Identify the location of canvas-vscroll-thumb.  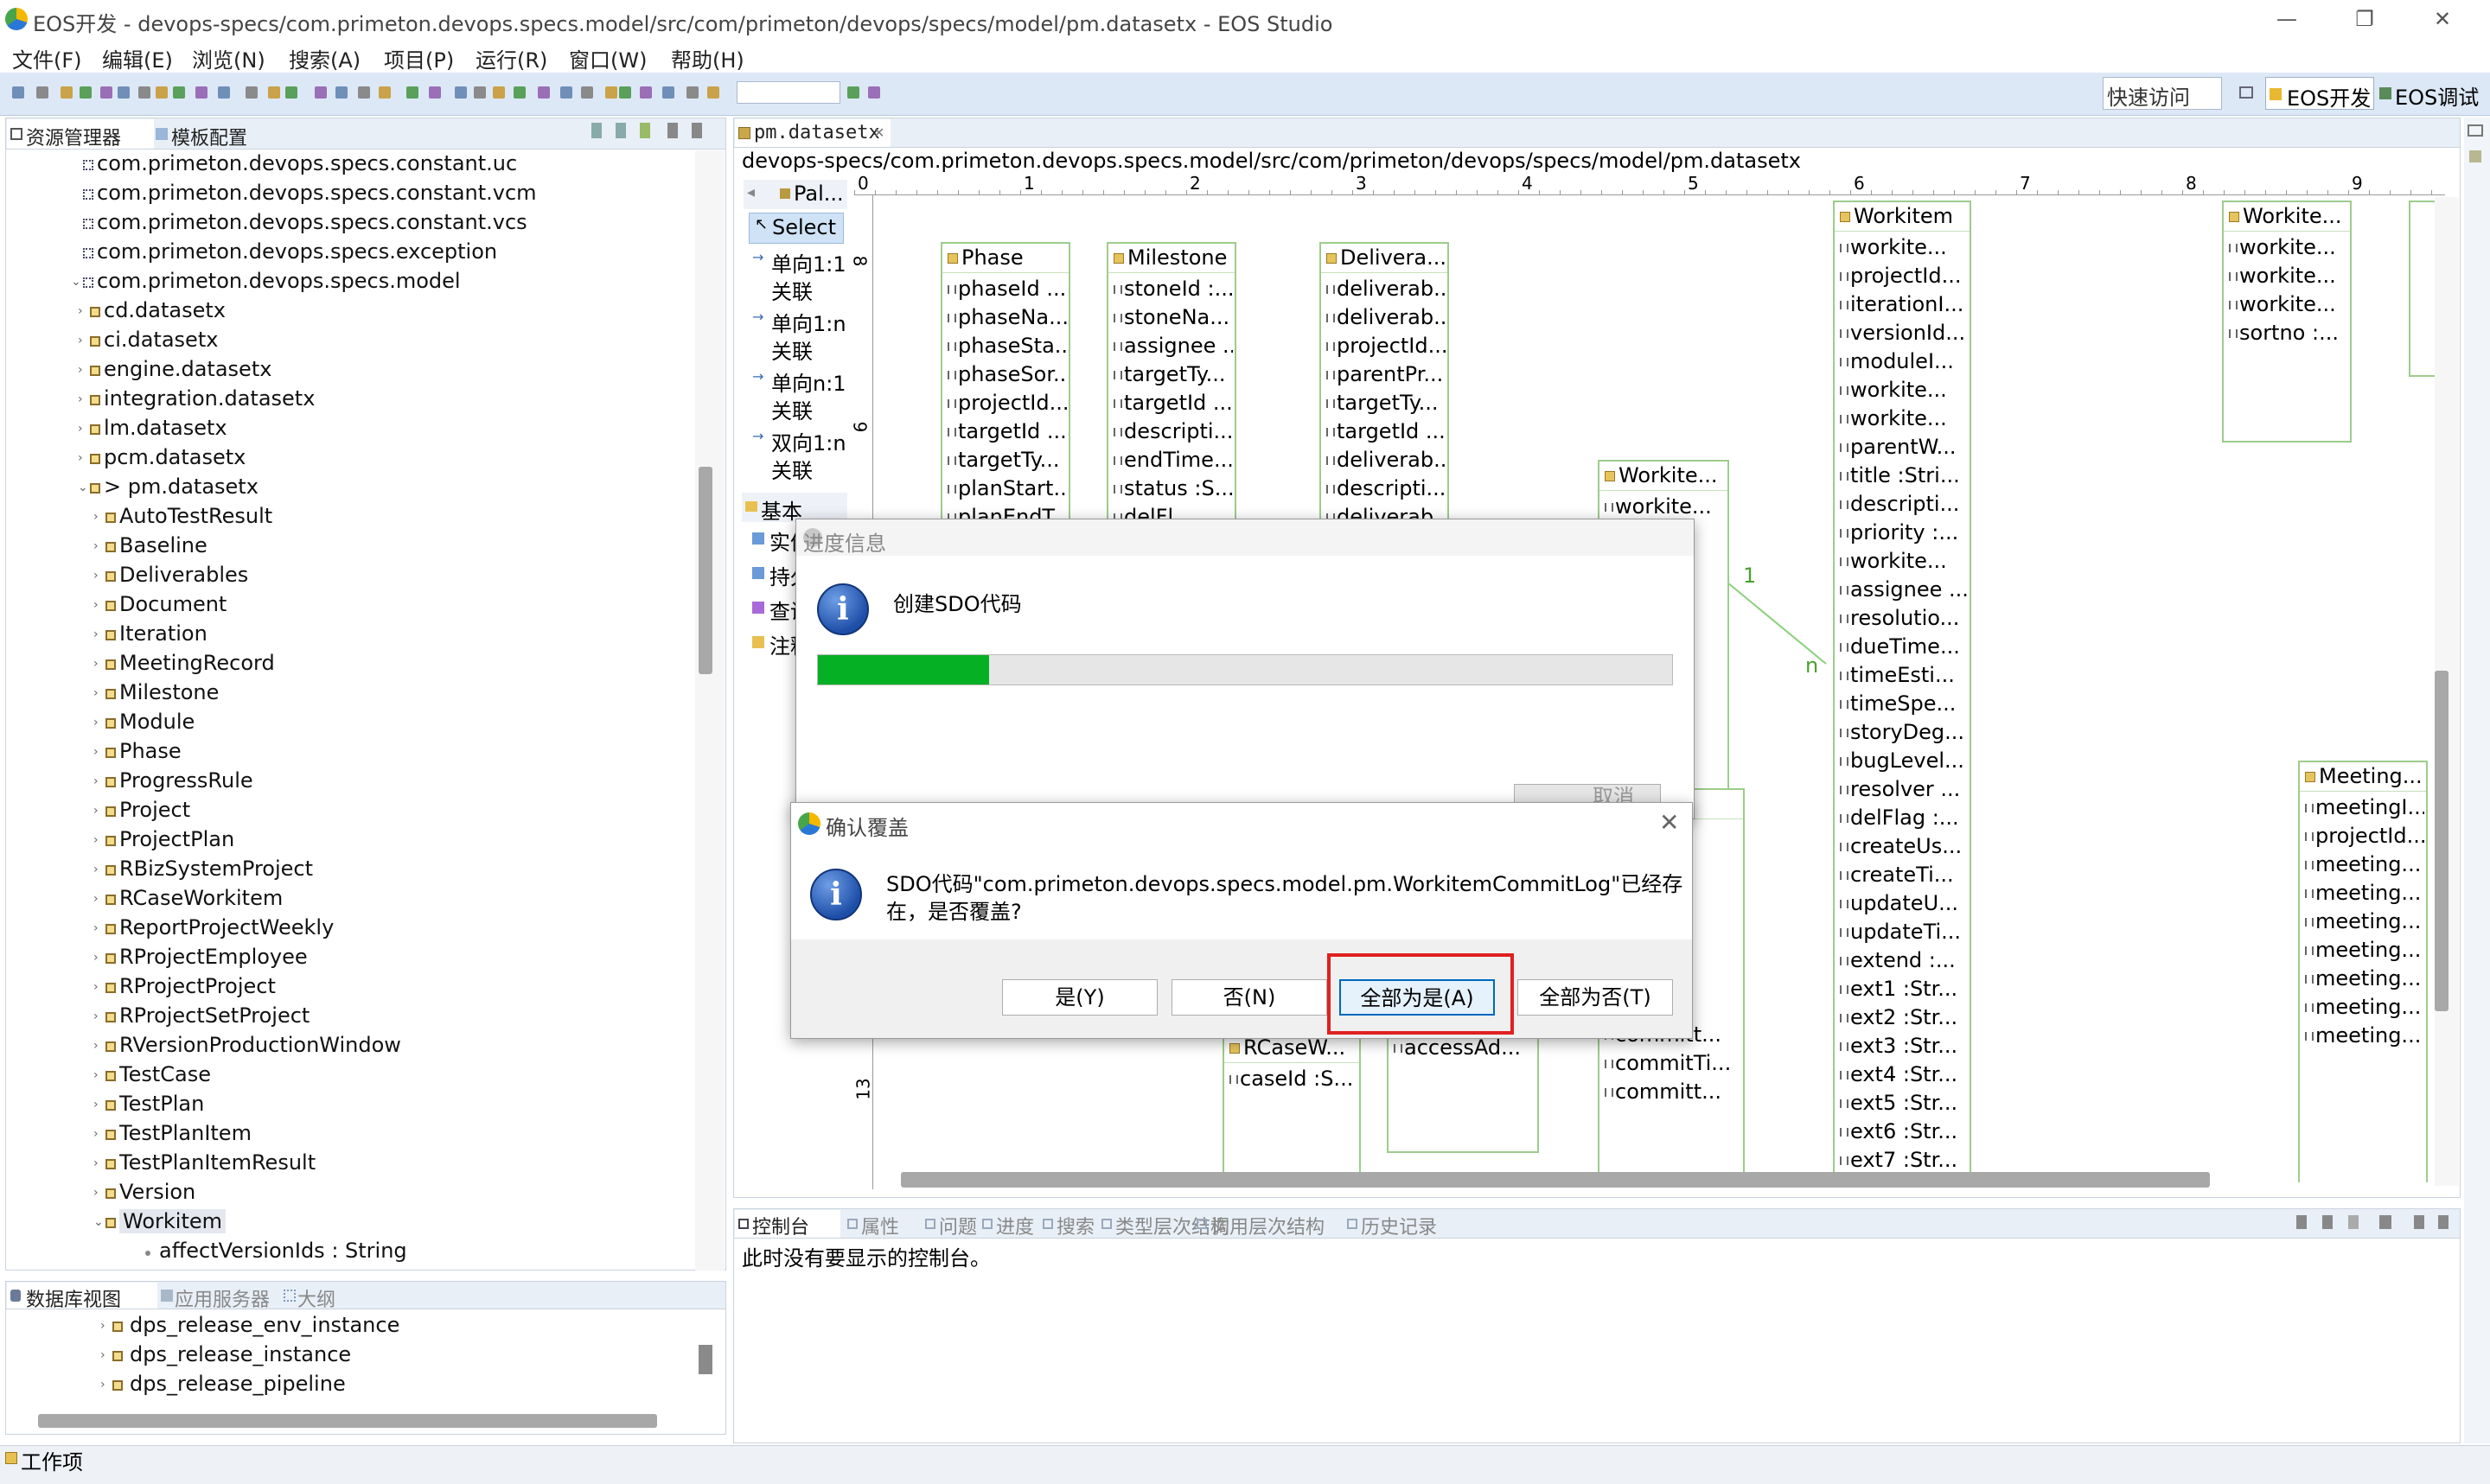
(2441, 841).